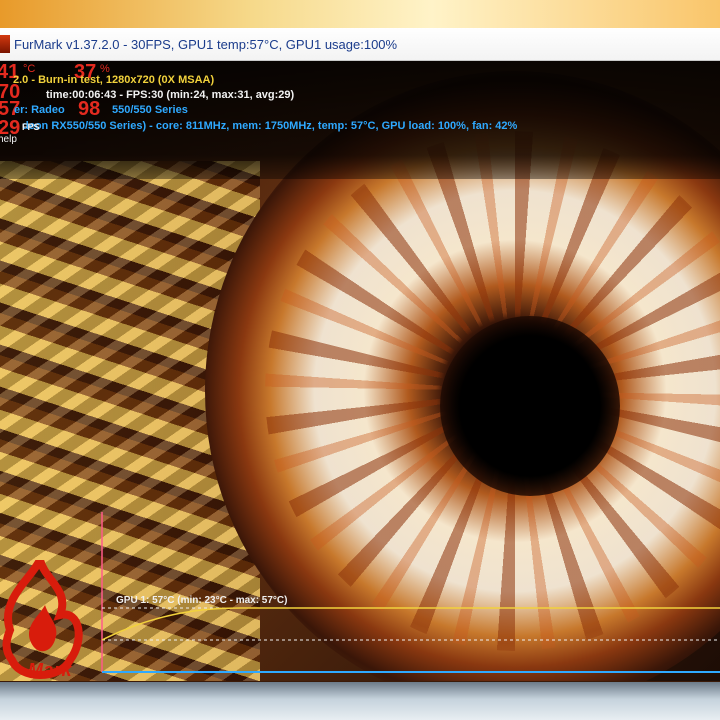  What do you see at coordinates (114, 80) in the screenshot?
I see `hud-line-test: 2.0 - Burn-in test, 1280x720 (0X MSAA)` at bounding box center [114, 80].